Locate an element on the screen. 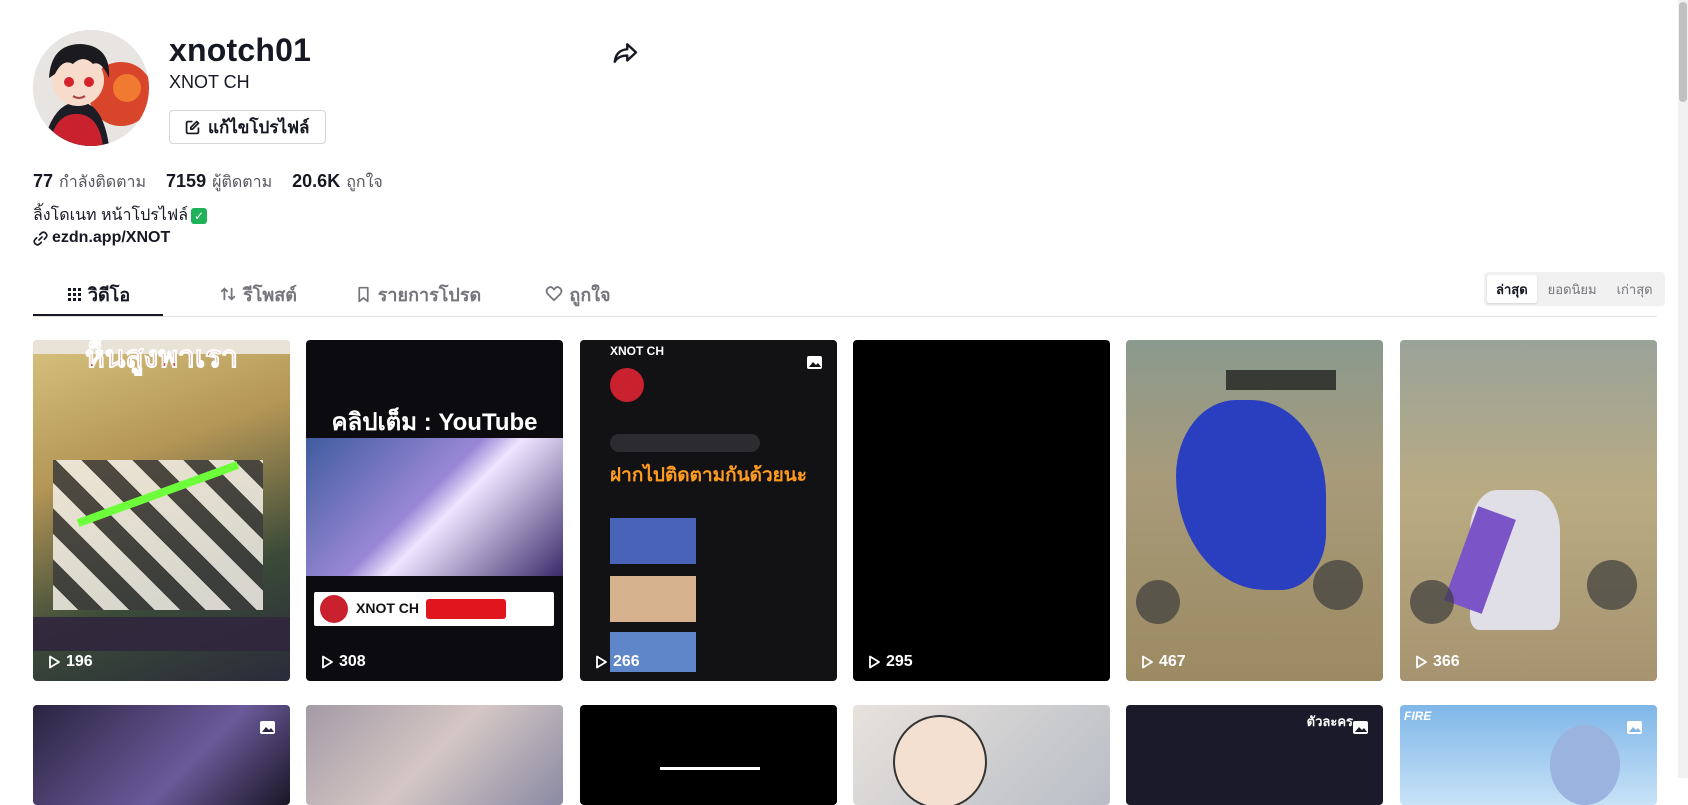  grid-icon is located at coordinates (74, 294).